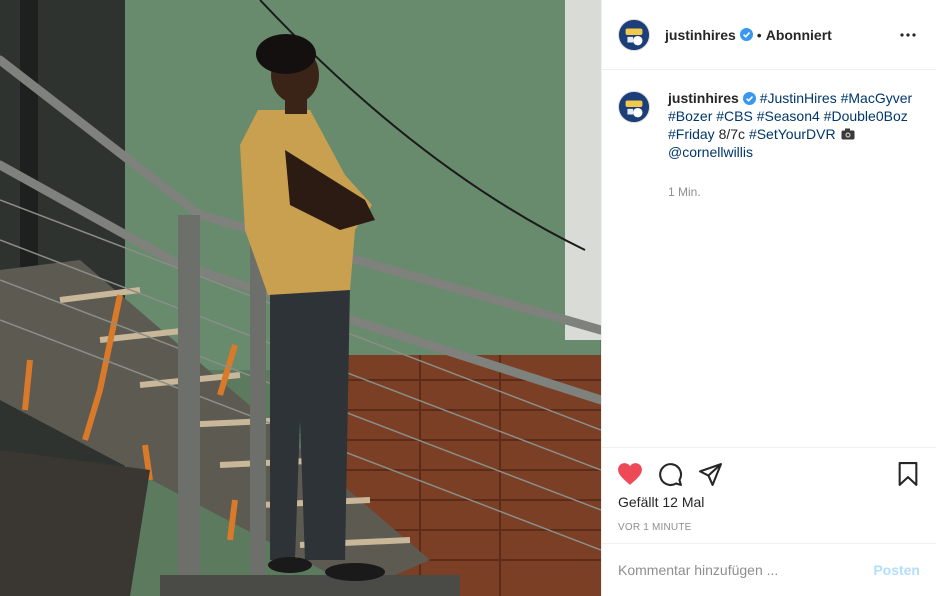  Describe the element at coordinates (700, 35) in the screenshot. I see `header-username: justinhires` at that location.